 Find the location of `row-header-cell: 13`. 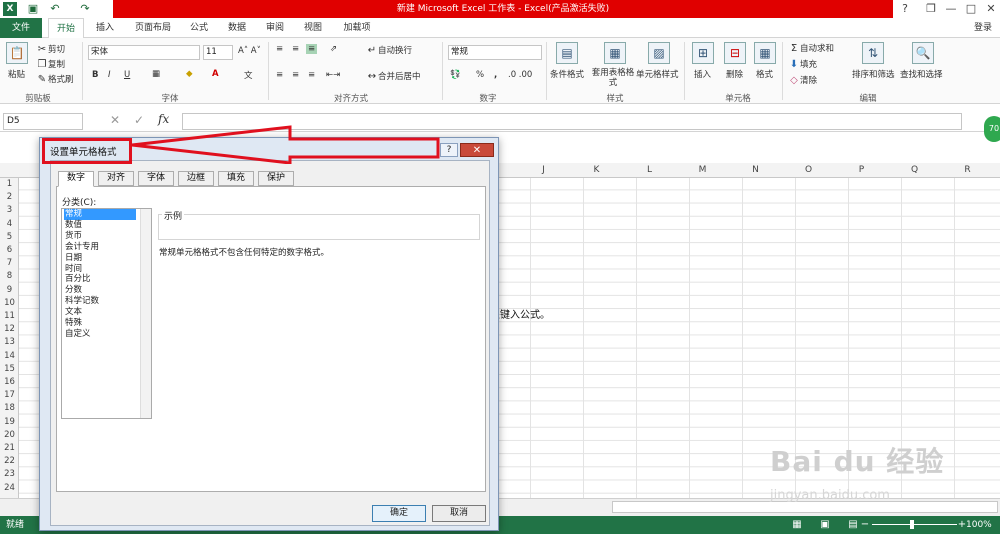

row-header-cell: 13 is located at coordinates (9, 342).